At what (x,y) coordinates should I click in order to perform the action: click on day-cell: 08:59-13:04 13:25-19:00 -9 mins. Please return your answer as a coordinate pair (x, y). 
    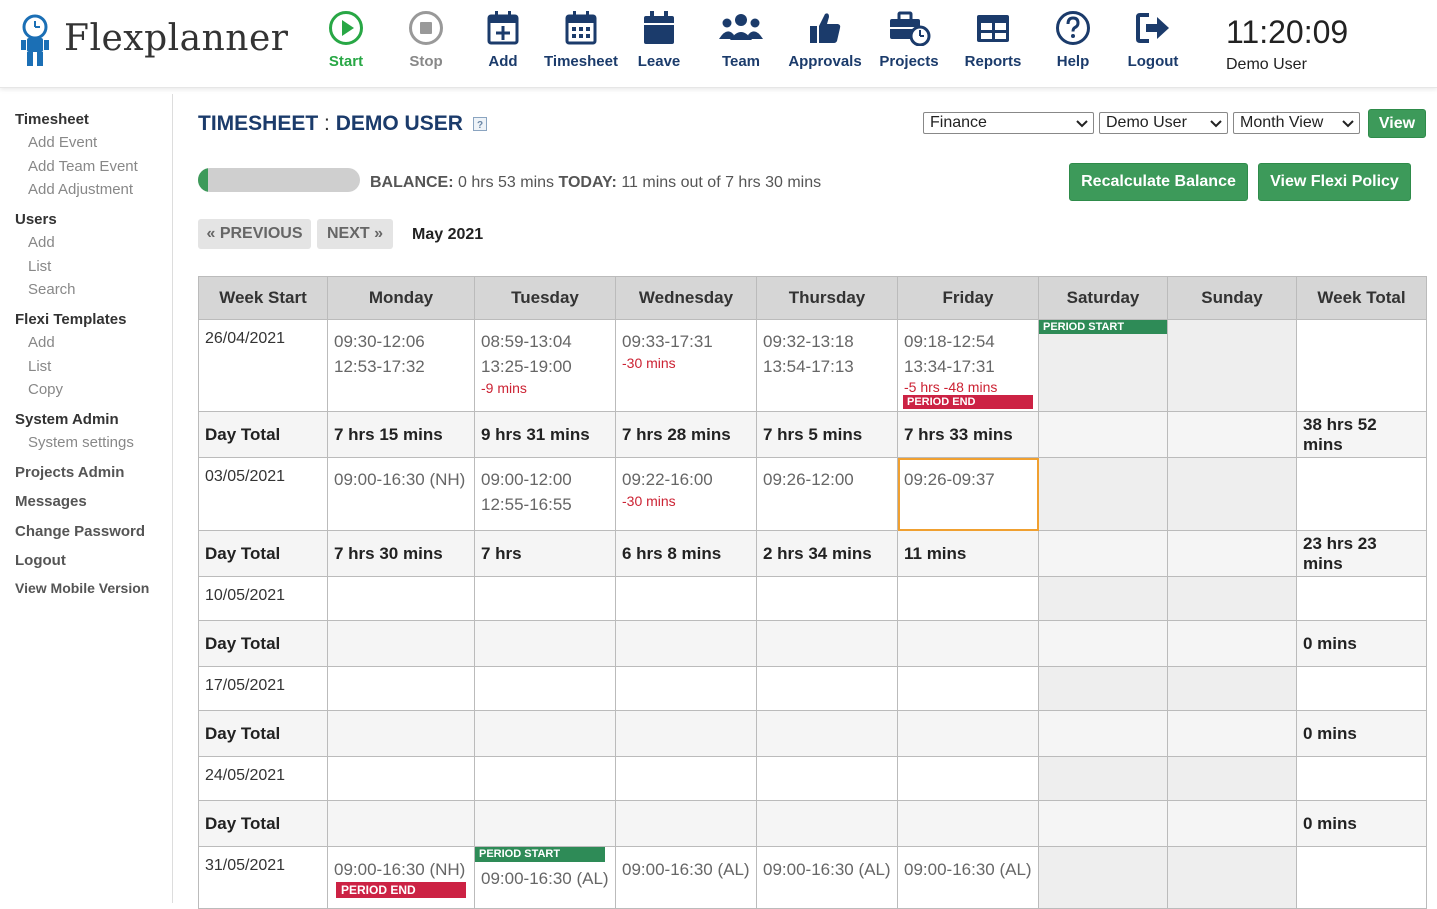
    Looking at the image, I should click on (545, 365).